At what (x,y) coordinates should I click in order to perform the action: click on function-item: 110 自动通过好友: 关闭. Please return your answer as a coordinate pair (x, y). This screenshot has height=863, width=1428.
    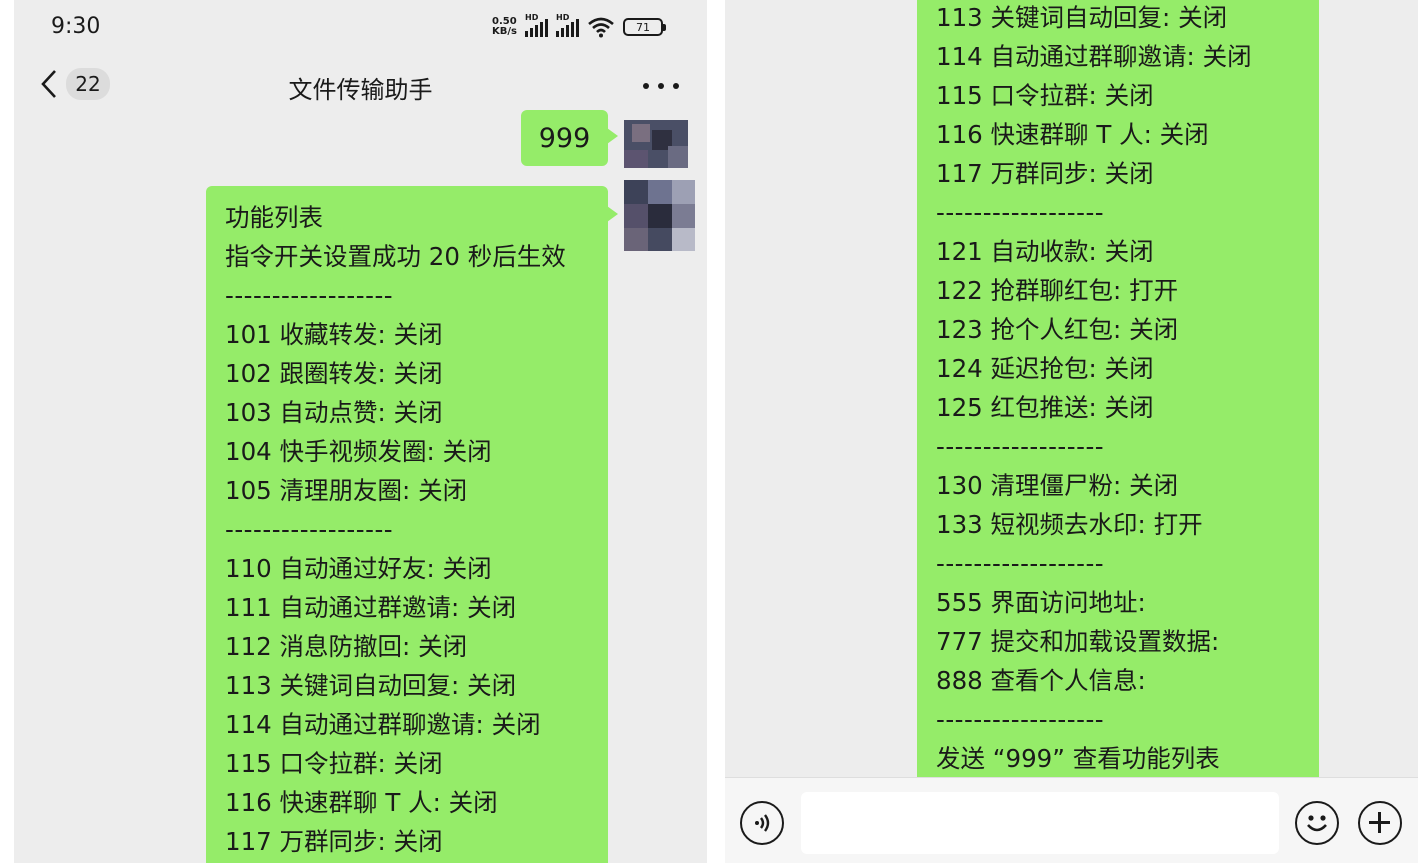
    Looking at the image, I should click on (358, 568).